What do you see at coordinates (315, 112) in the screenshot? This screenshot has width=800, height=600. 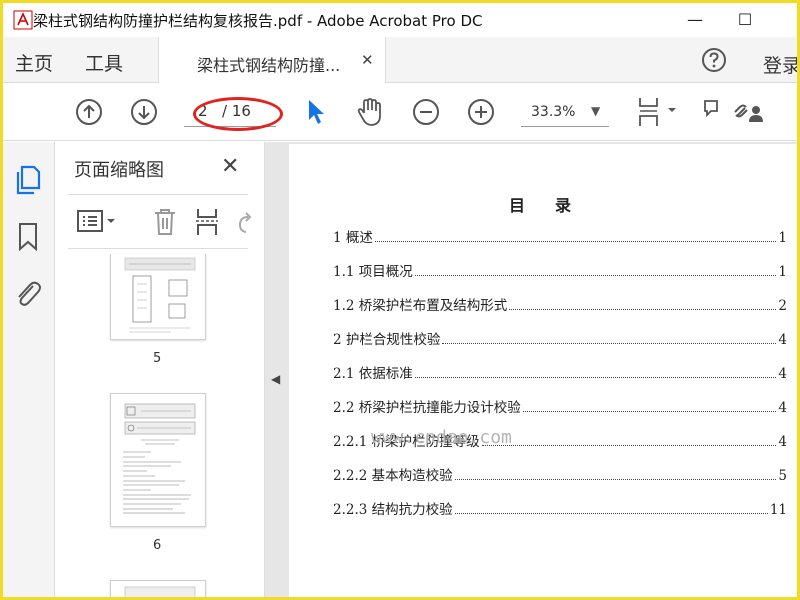 I see `select-cursor-icon` at bounding box center [315, 112].